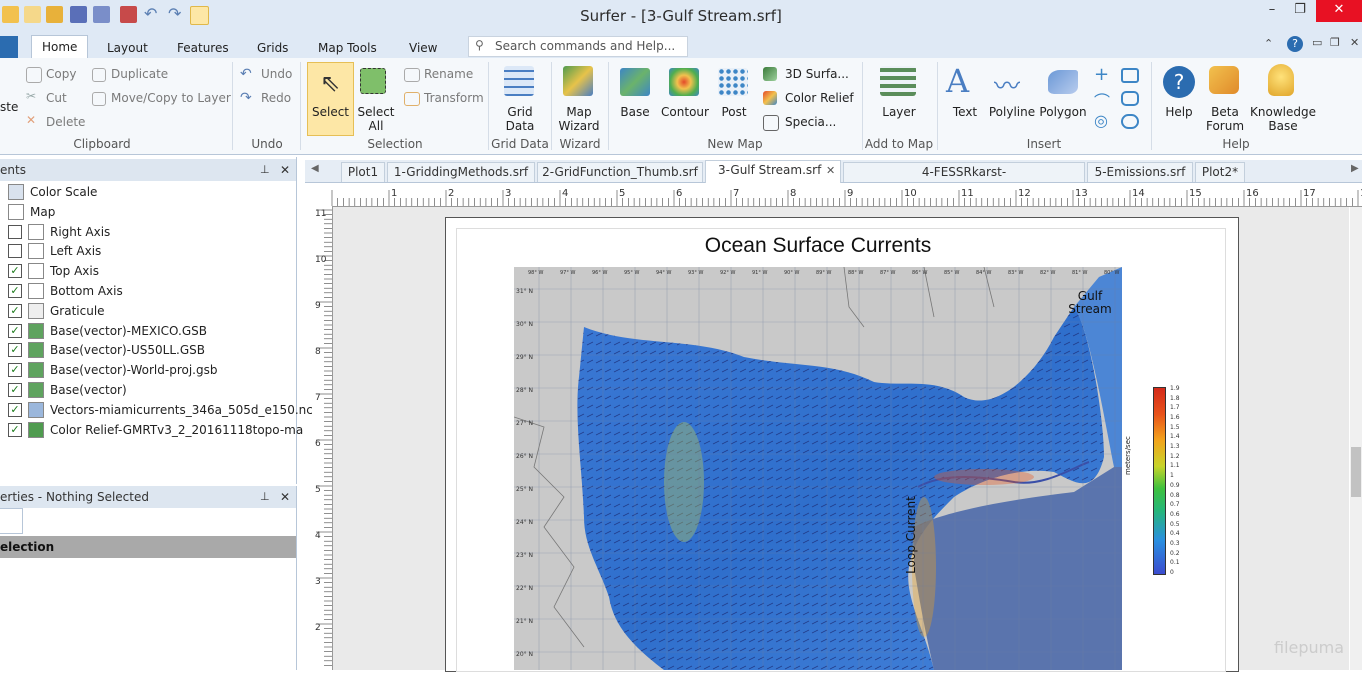 This screenshot has height=673, width=1362. I want to click on help-button: Help, so click(1179, 112).